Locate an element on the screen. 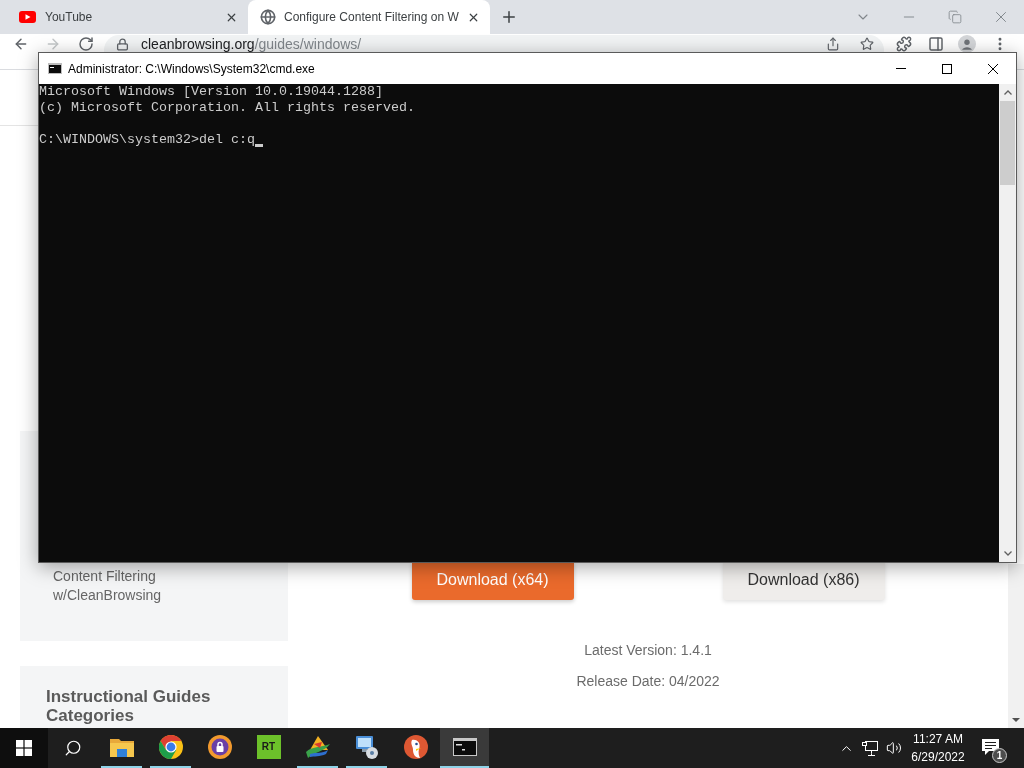 This screenshot has height=768, width=1024. console-line: C:\WINDOWS\system32>del c:q is located at coordinates (147, 140).